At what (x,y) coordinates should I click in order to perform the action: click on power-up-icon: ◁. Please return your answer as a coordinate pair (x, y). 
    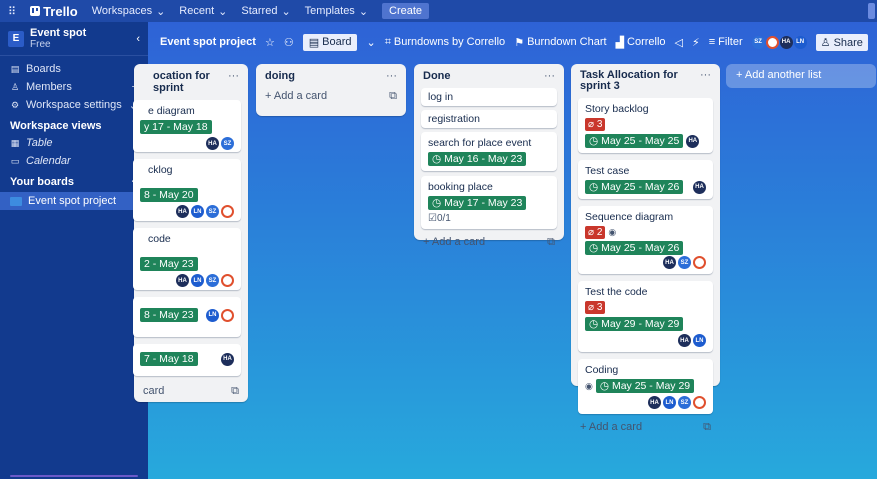
    Looking at the image, I should click on (679, 42).